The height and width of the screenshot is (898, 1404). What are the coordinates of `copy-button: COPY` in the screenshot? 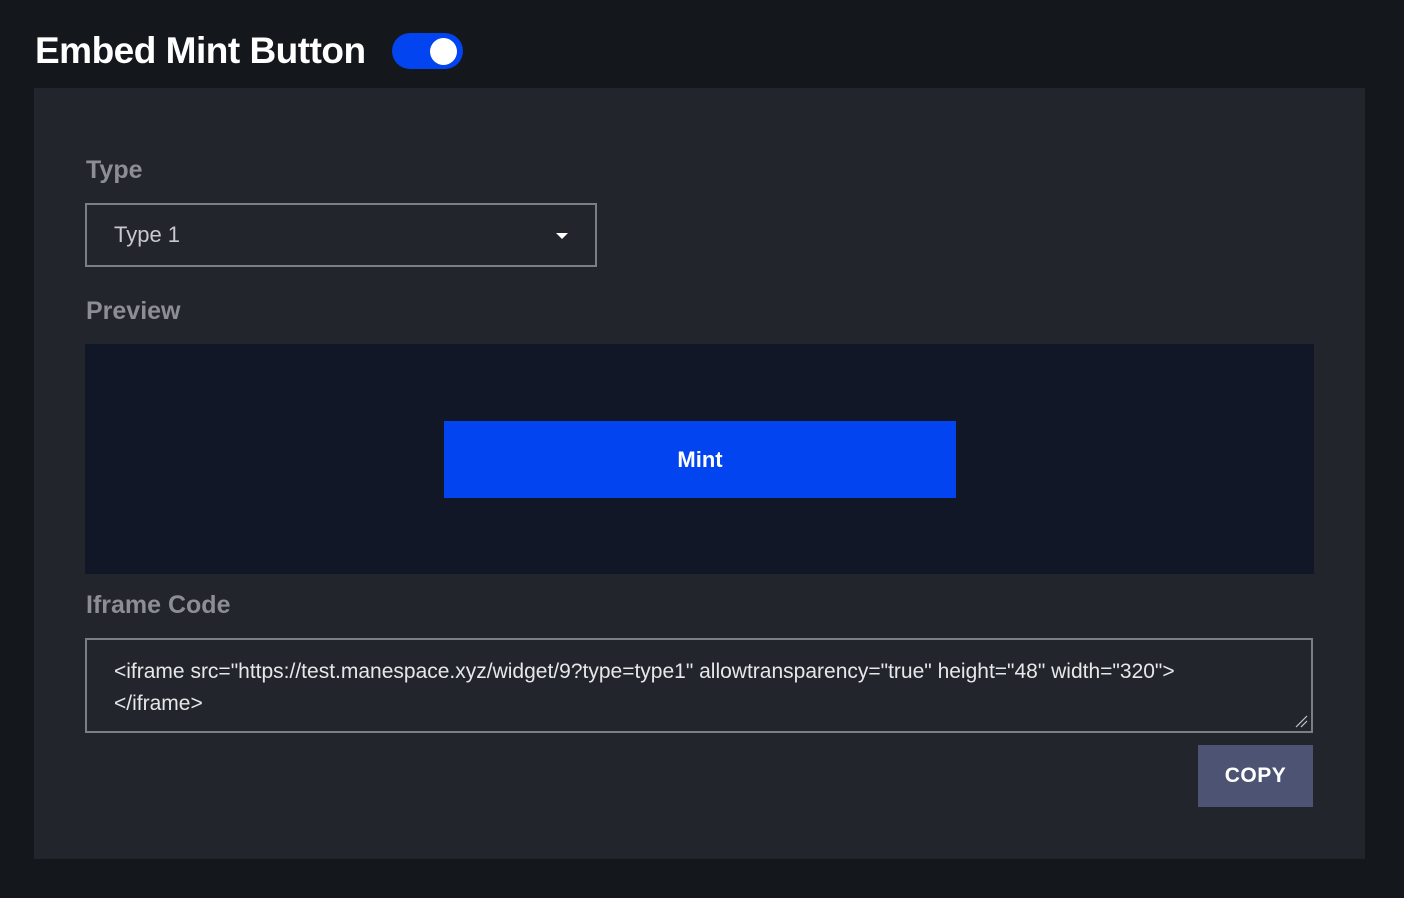 It's located at (1255, 776).